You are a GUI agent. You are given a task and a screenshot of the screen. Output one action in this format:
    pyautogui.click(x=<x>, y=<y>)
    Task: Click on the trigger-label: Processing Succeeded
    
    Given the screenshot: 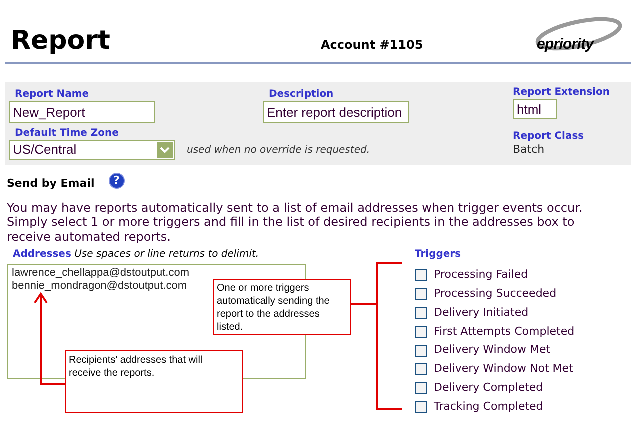 What is the action you would take?
    pyautogui.click(x=495, y=294)
    